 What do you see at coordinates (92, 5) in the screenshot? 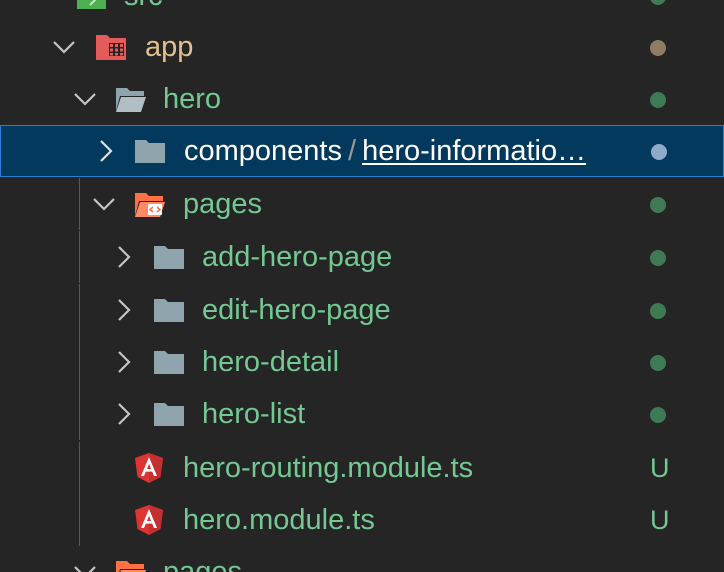
I see `src-folder-icon` at bounding box center [92, 5].